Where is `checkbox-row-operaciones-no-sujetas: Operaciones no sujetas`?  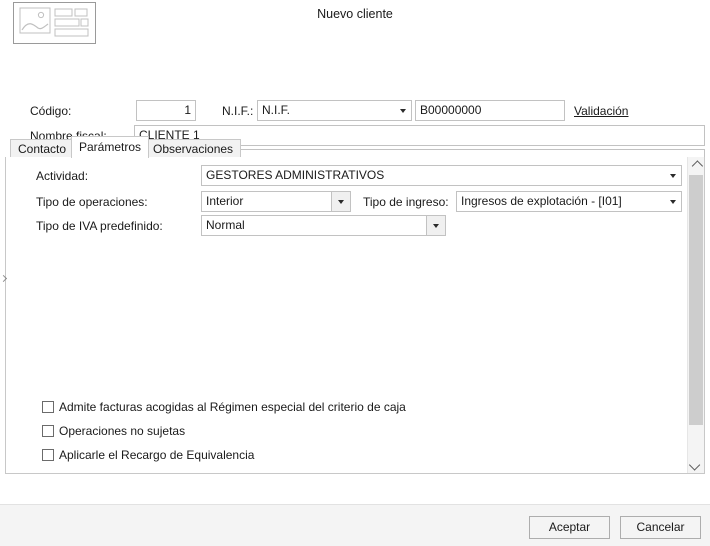
checkbox-row-operaciones-no-sujetas: Operaciones no sujetas is located at coordinates (113, 431).